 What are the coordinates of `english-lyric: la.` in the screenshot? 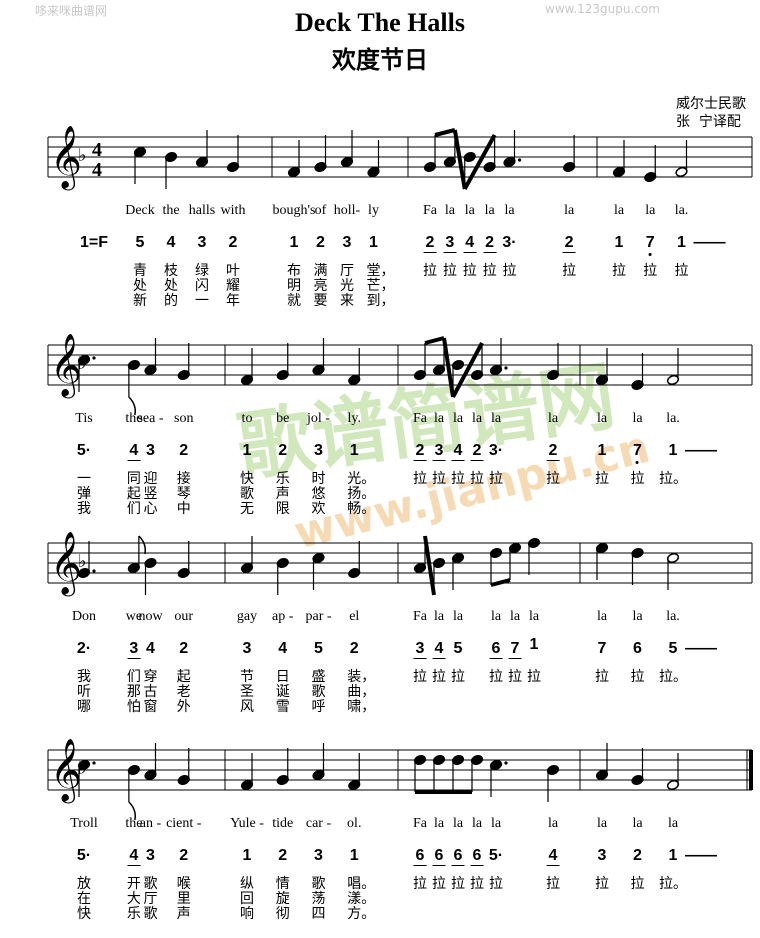 It's located at (681, 210).